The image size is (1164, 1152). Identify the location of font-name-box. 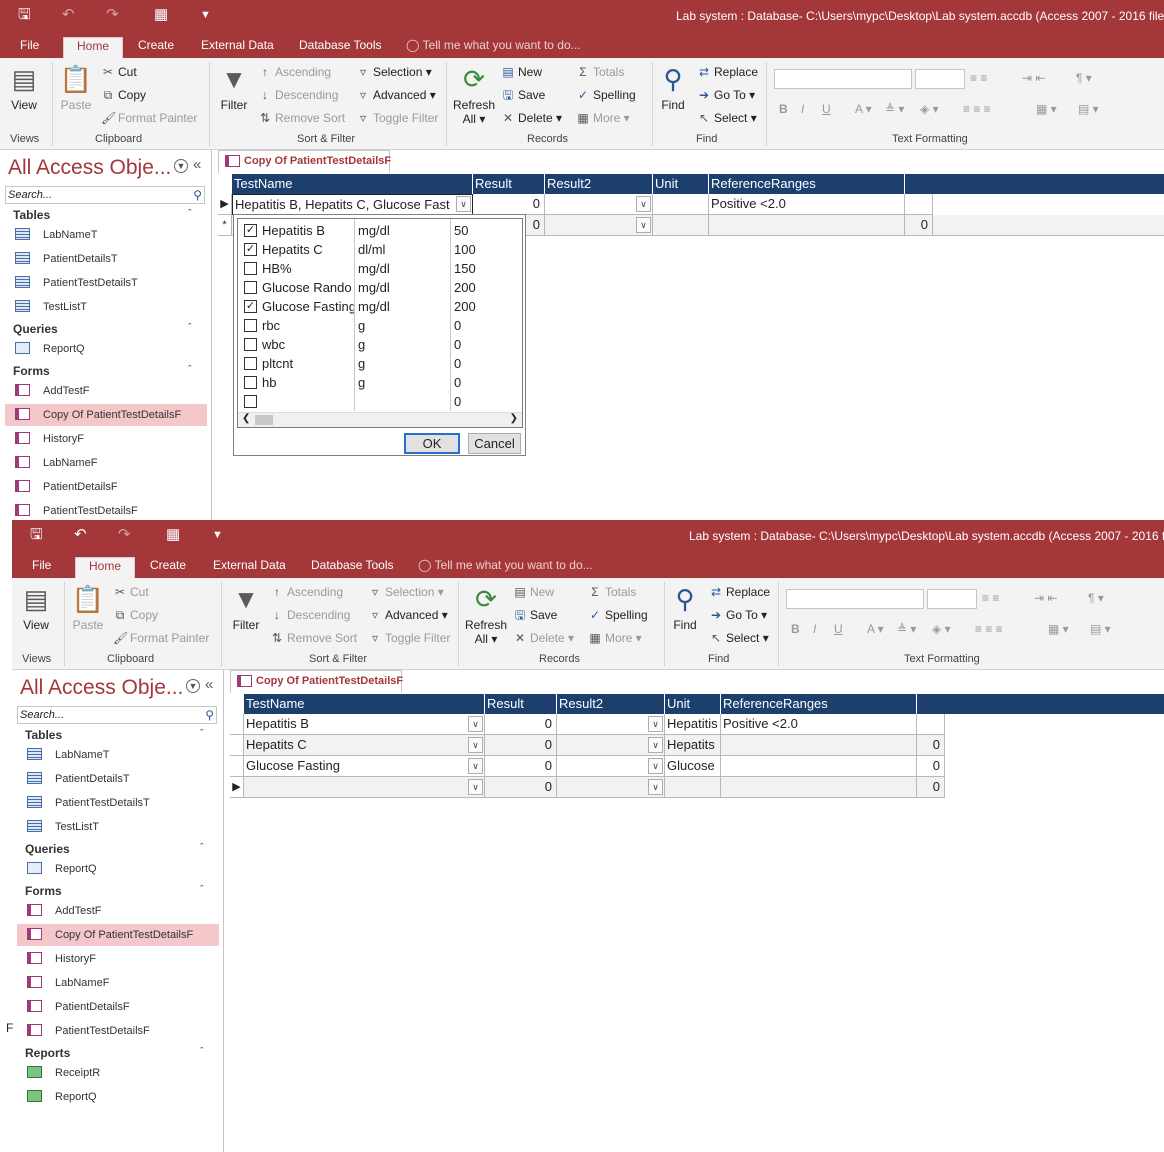
(843, 79).